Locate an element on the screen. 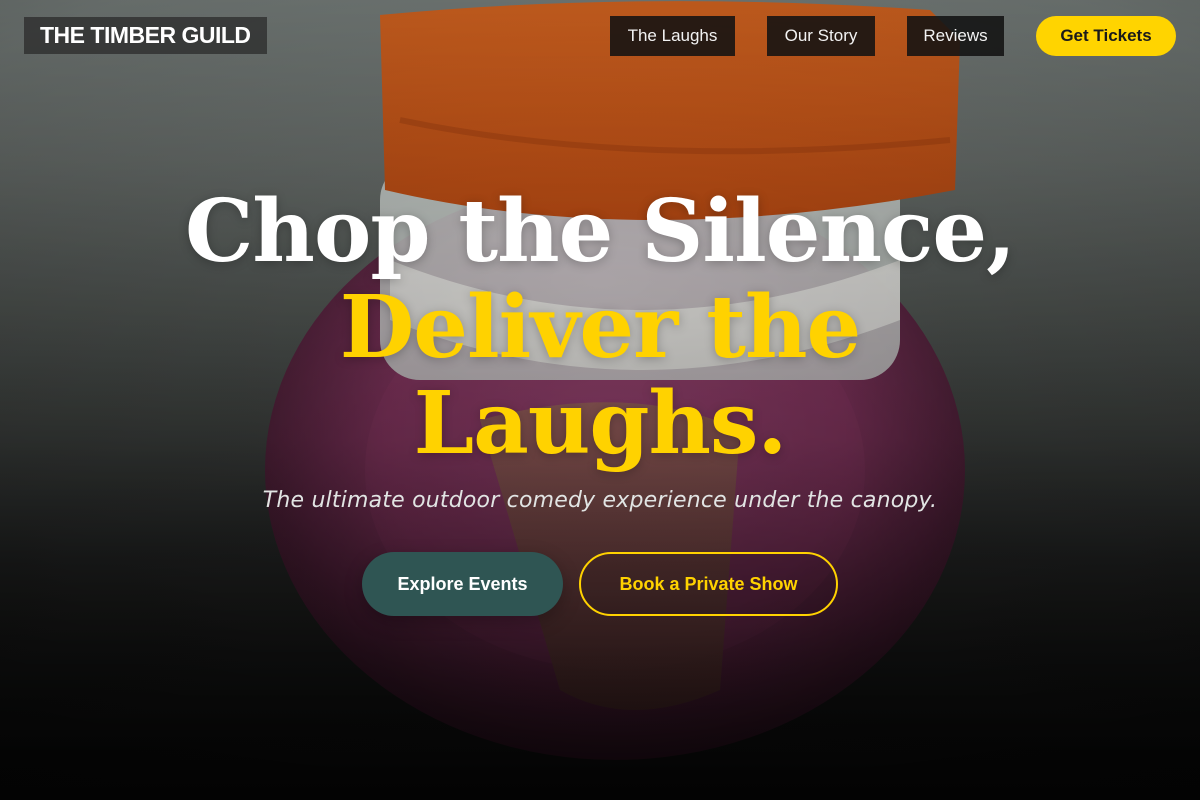 The image size is (1200, 800). headline-line-3: Laughs. is located at coordinates (600, 423).